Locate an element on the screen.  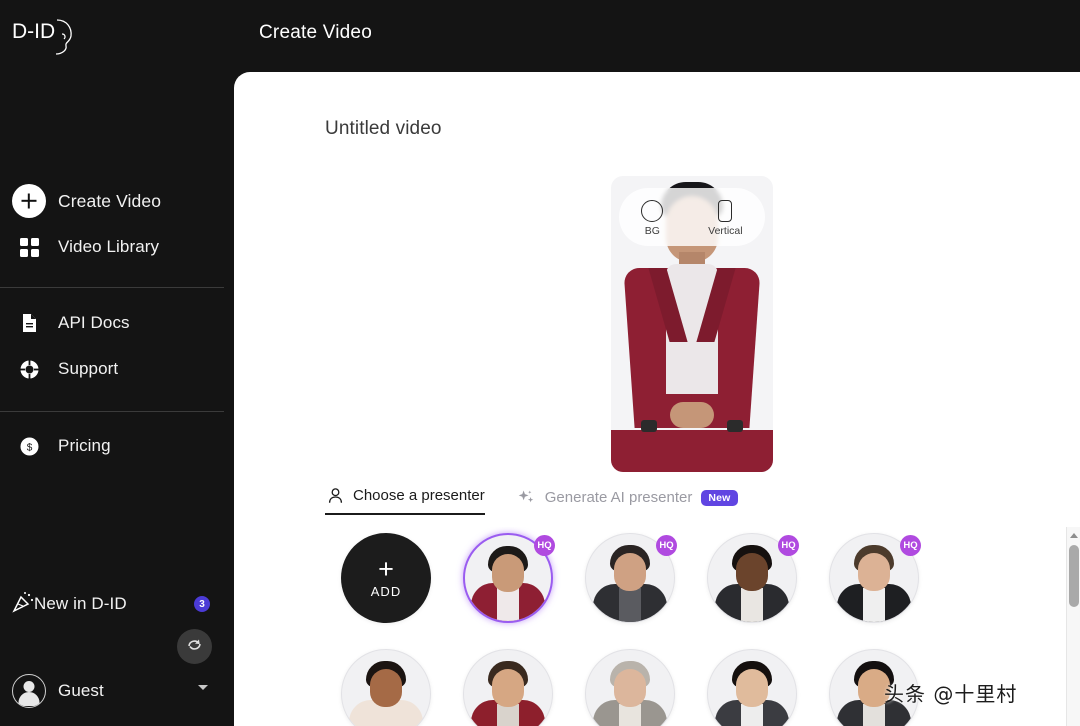
sidebar-item-label: API Docs is located at coordinates (94, 322).